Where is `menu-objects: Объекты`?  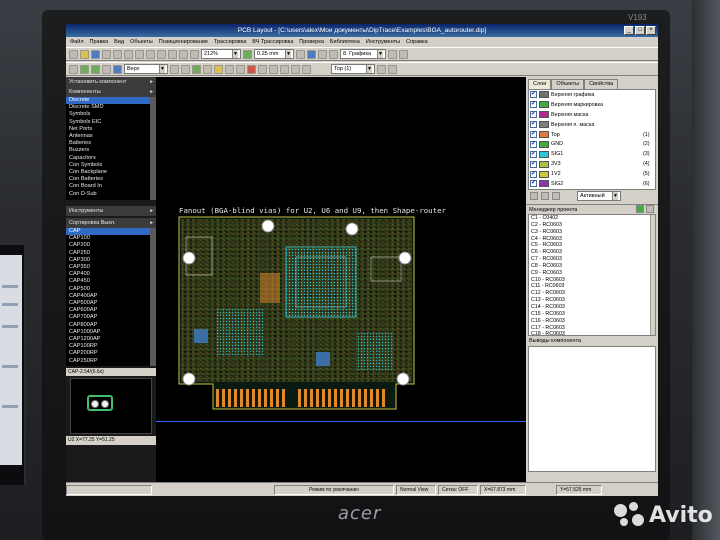 menu-objects: Объекты is located at coordinates (141, 42).